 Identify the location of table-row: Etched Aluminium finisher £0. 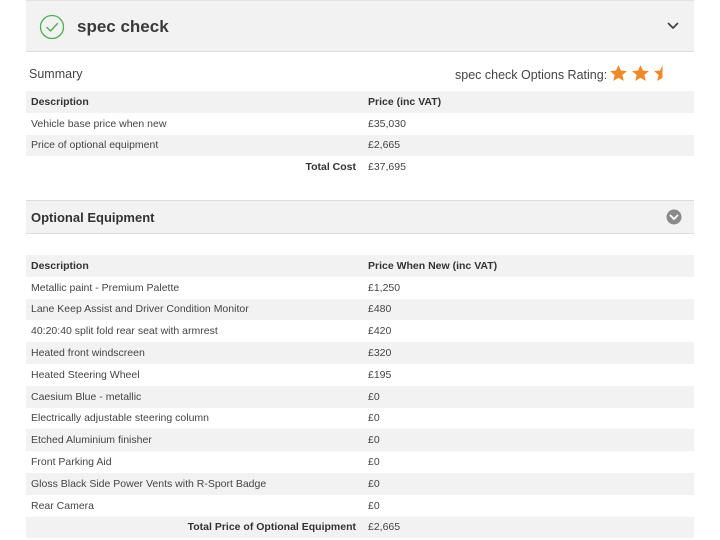
(360, 440).